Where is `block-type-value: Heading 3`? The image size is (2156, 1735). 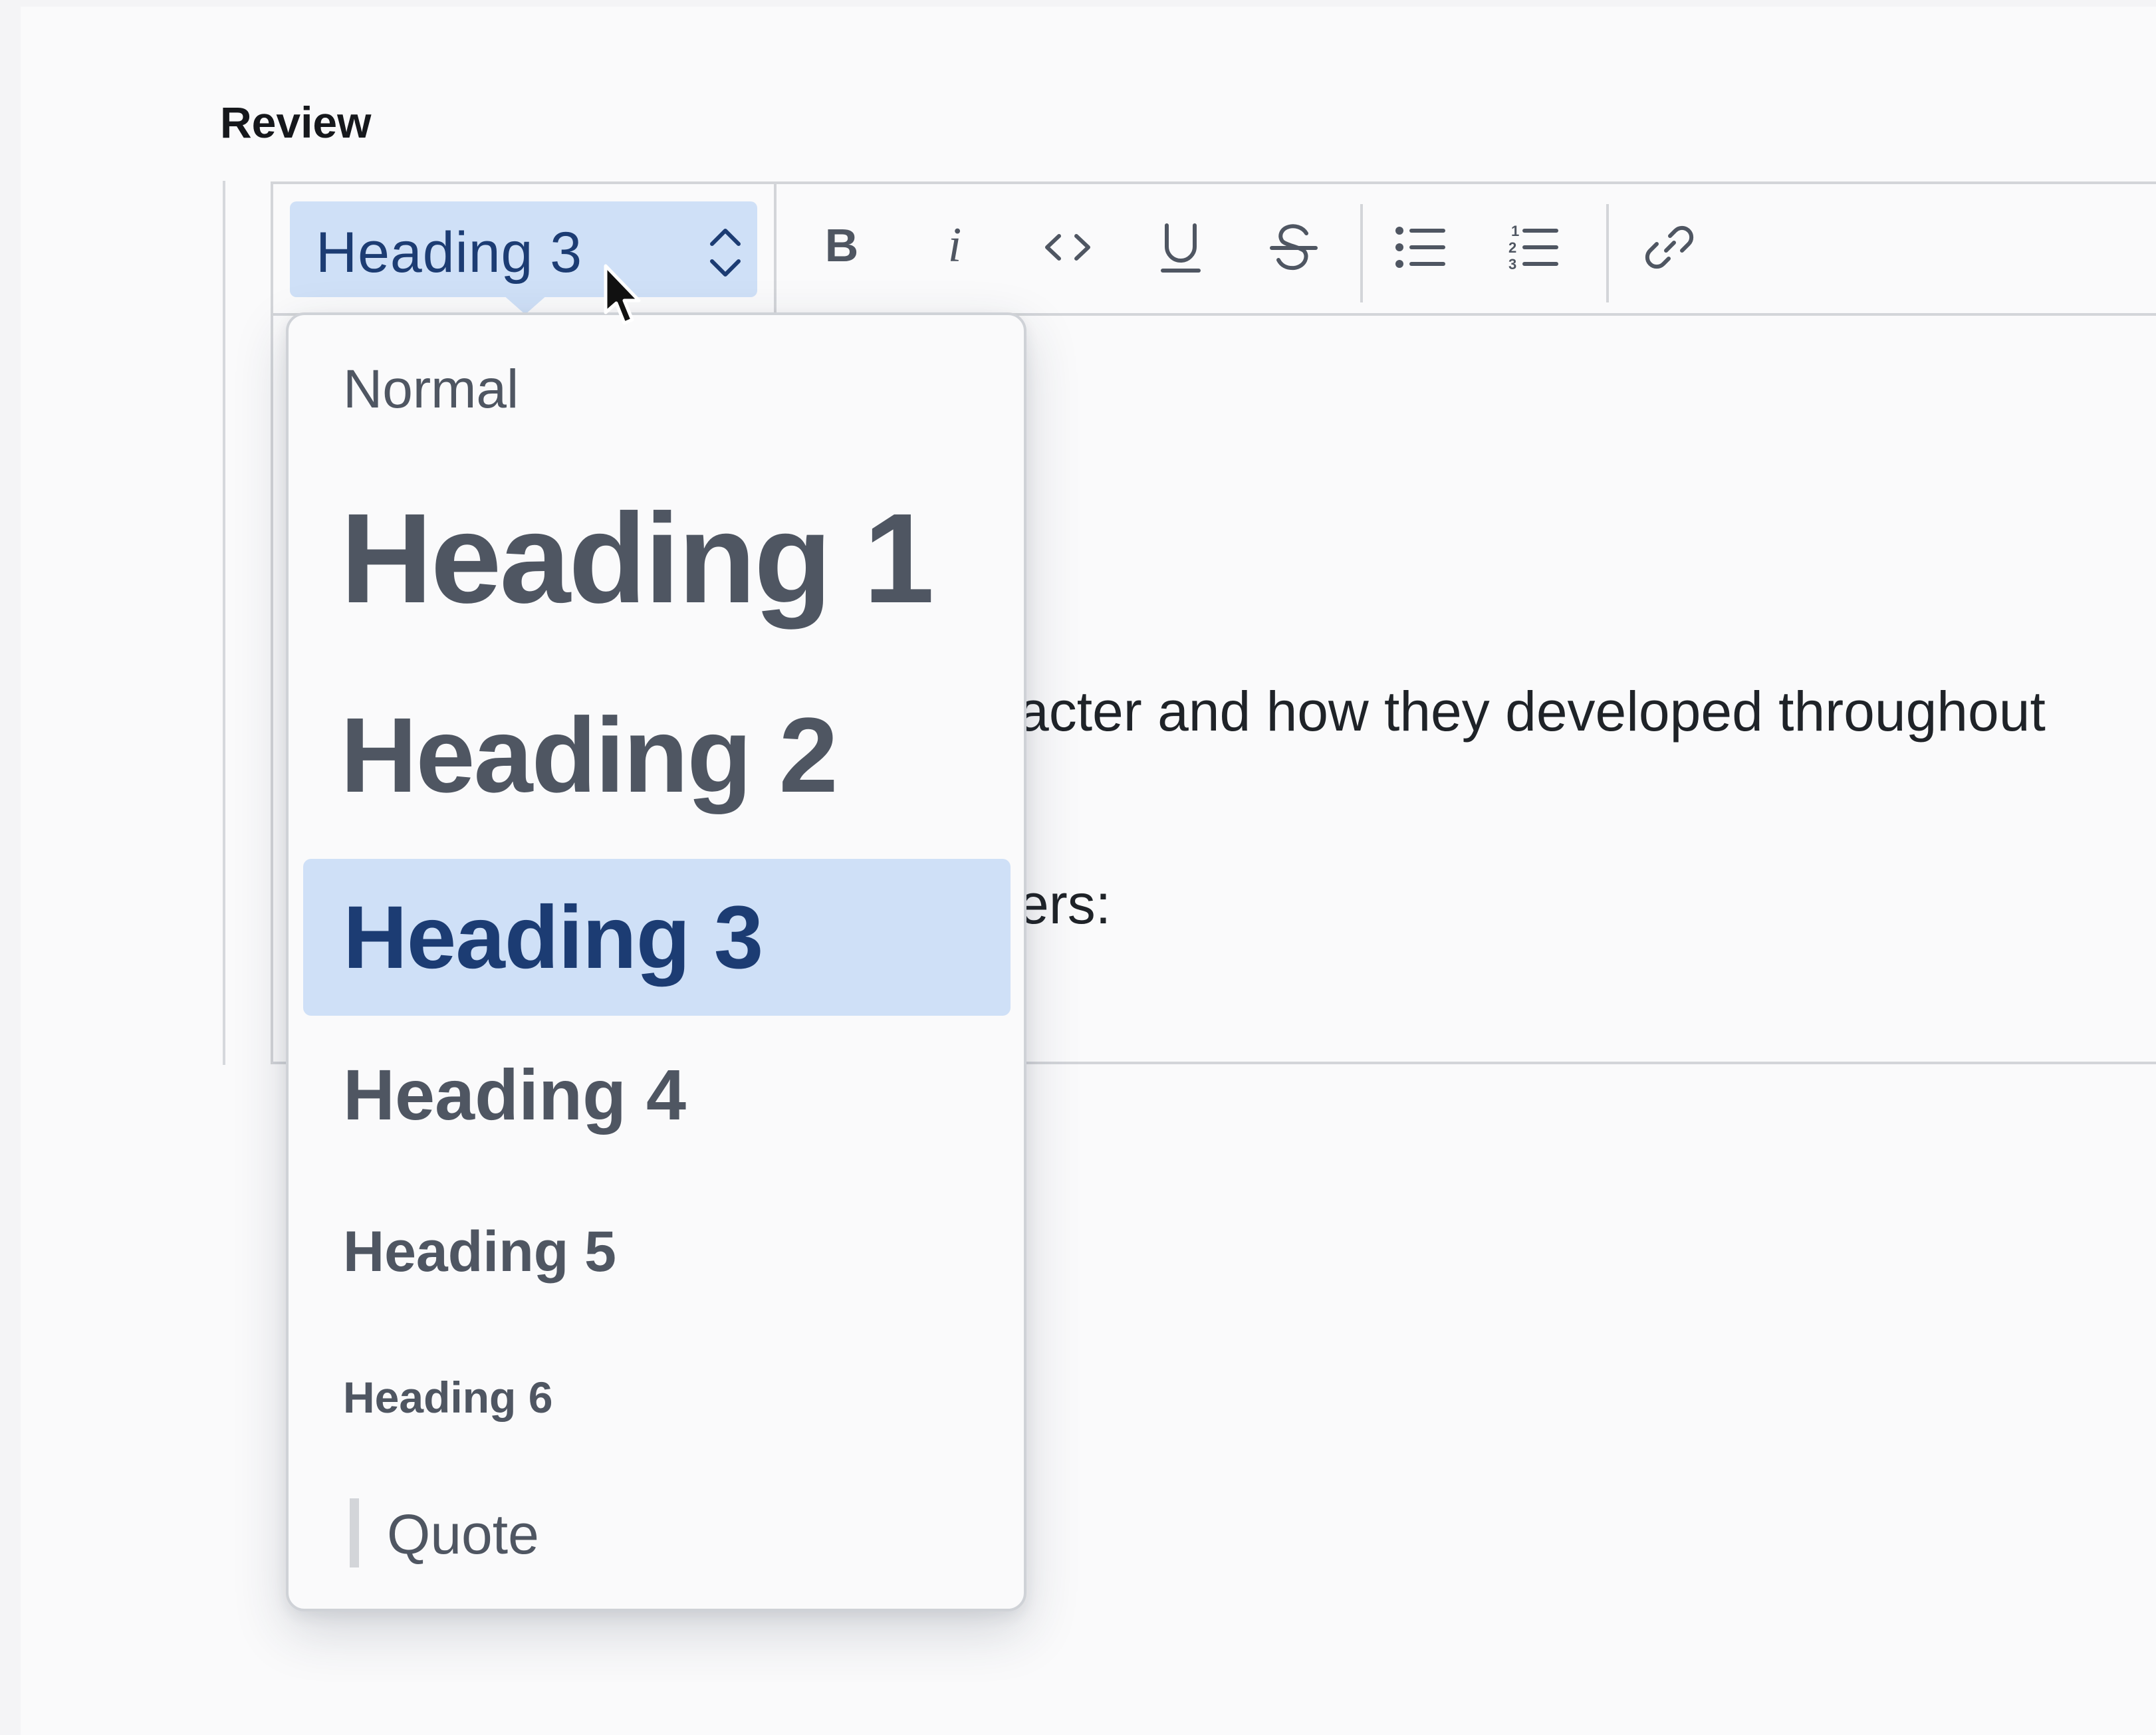
block-type-value: Heading 3 is located at coordinates (450, 253).